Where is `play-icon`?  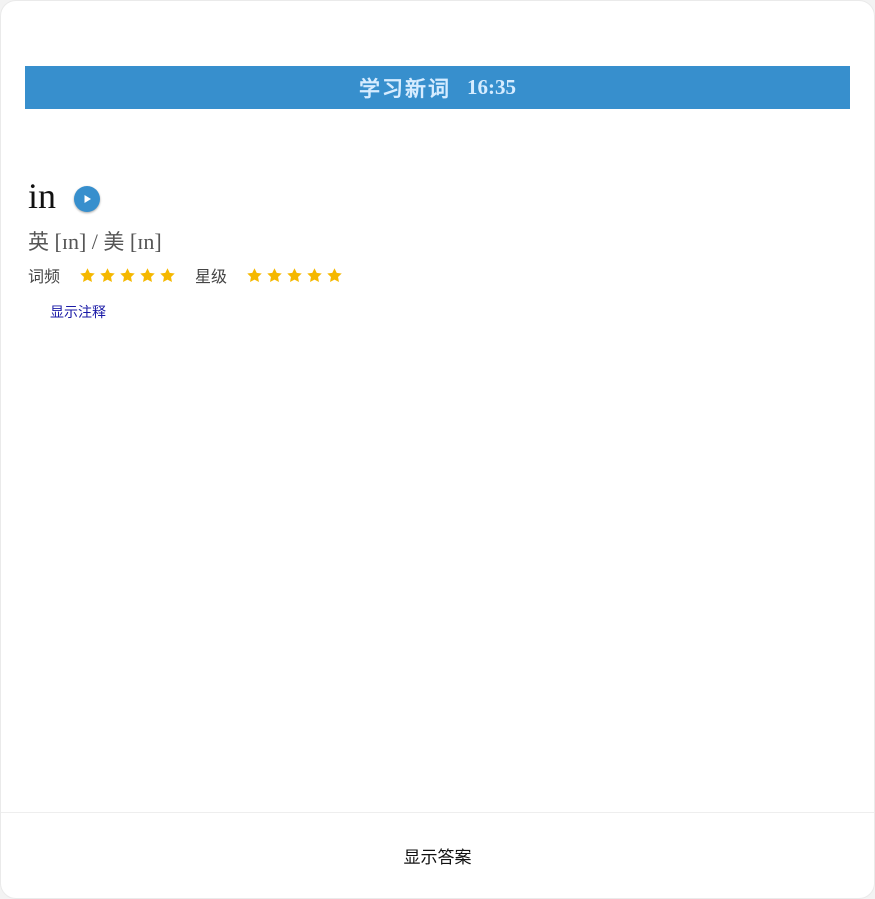
play-icon is located at coordinates (88, 199).